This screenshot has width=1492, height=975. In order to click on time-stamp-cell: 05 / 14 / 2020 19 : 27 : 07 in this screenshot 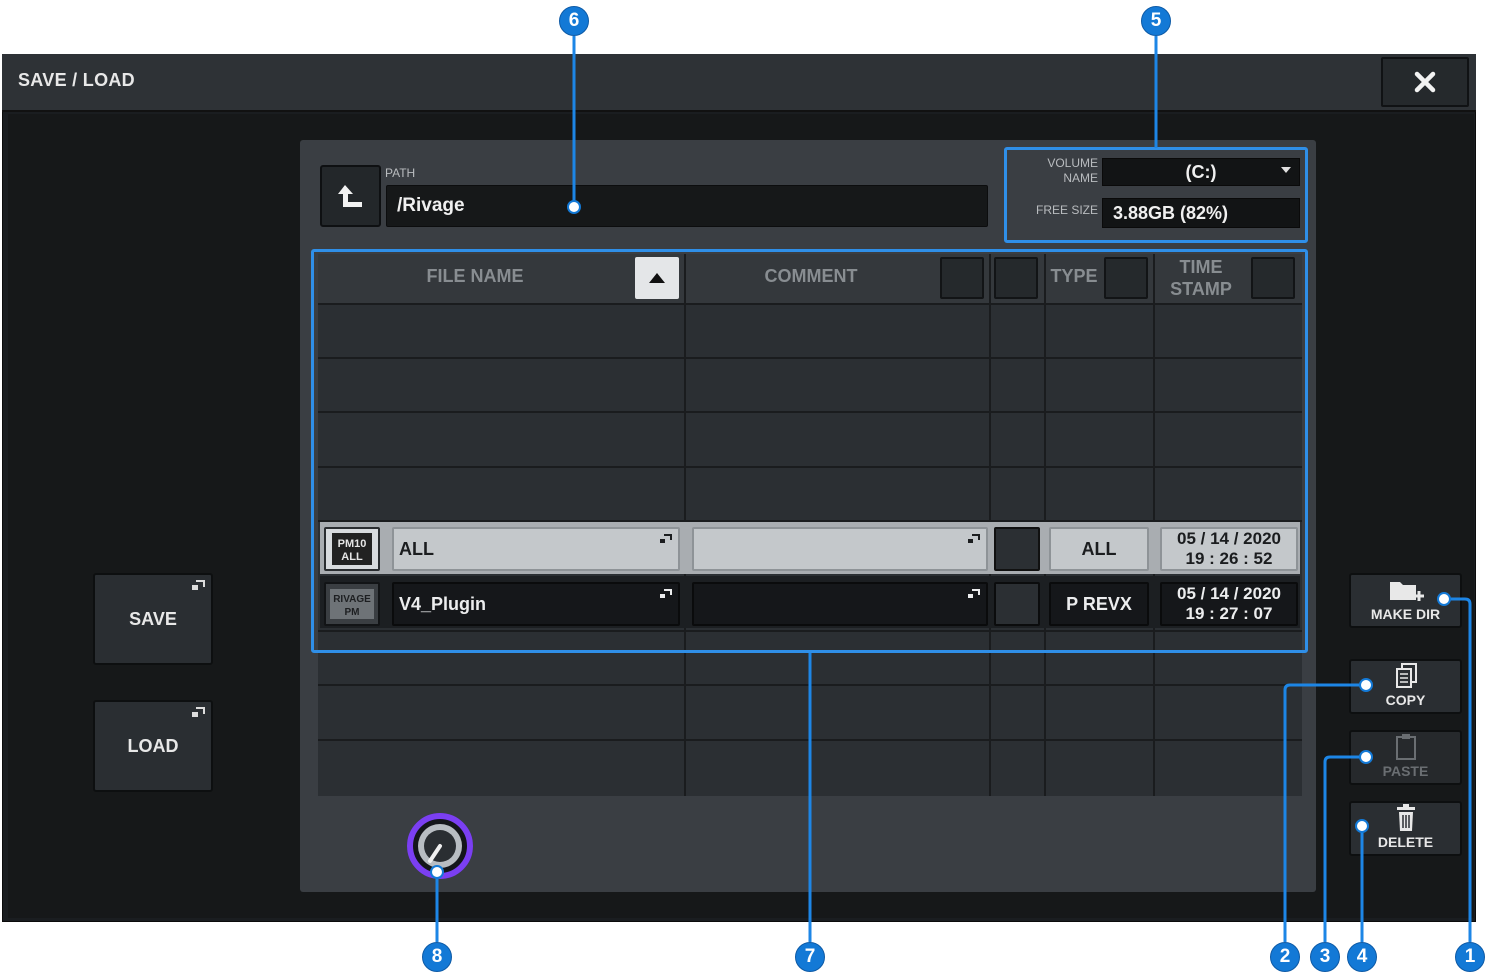, I will do `click(1229, 604)`.